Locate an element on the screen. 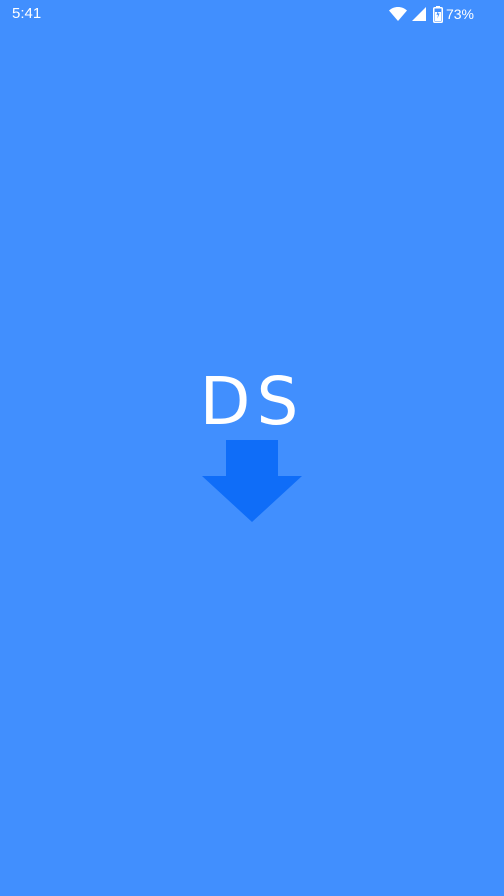 This screenshot has width=504, height=896. status-time: 5:41 is located at coordinates (27, 13).